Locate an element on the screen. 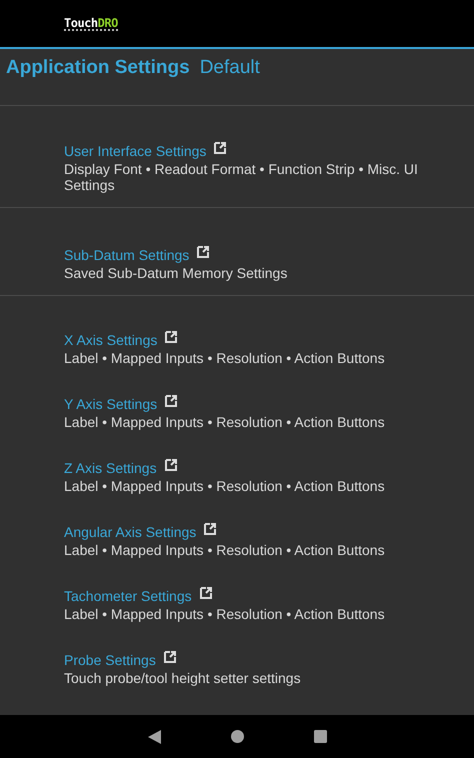  setting-summary: Touch probe/tool height setter settings is located at coordinates (183, 678).